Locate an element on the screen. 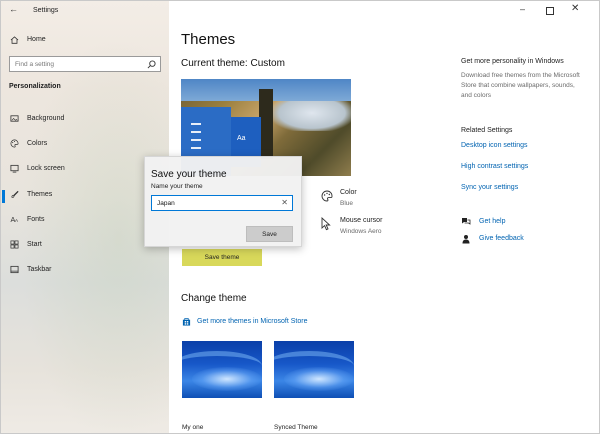  dialog-title: Save your theme is located at coordinates (189, 174).